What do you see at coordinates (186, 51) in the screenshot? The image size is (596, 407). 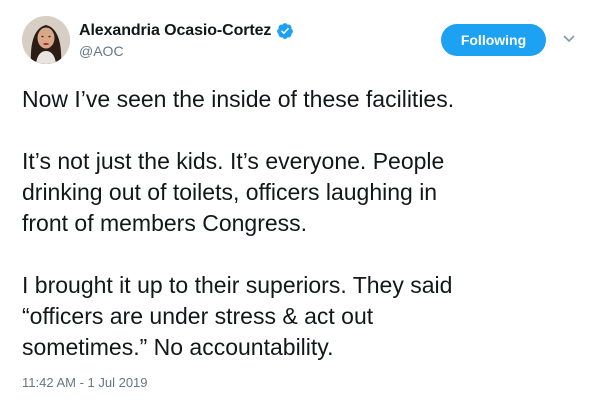 I see `handle: @AOC` at bounding box center [186, 51].